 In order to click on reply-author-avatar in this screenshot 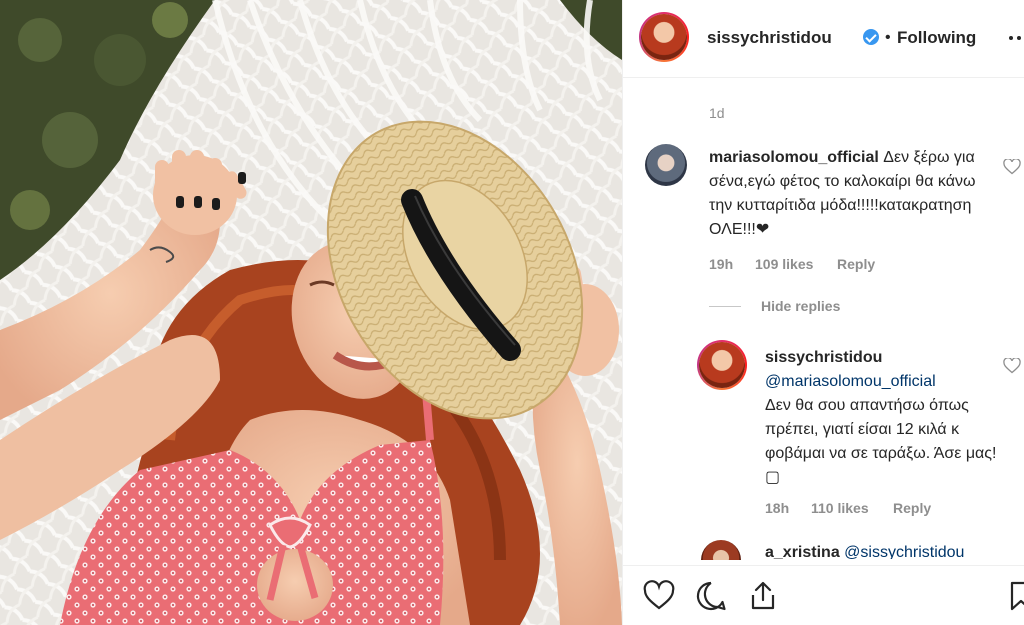, I will do `click(722, 365)`.